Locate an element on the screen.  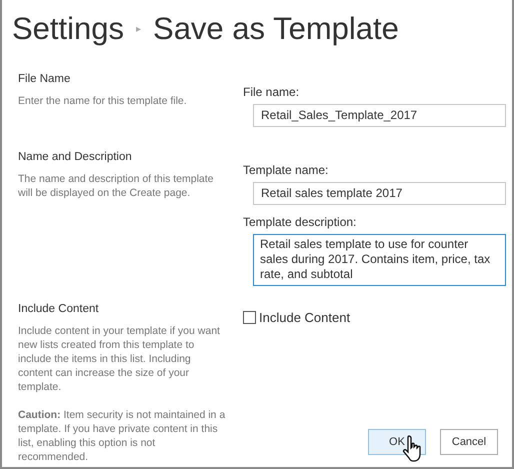
description-field: Retail sales template to use for counter sales during 2017. Contains item, price, tax rate, and subtotal is located at coordinates (379, 260).